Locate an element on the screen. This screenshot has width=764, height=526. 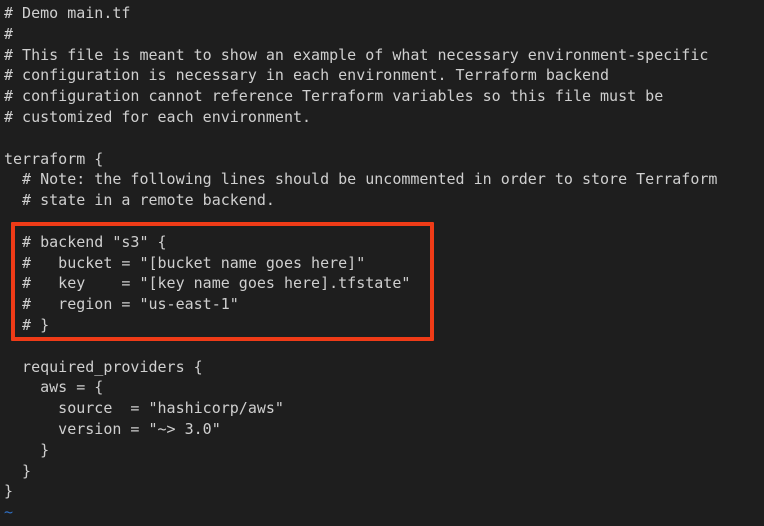
code-line: terraform { is located at coordinates (54, 158).